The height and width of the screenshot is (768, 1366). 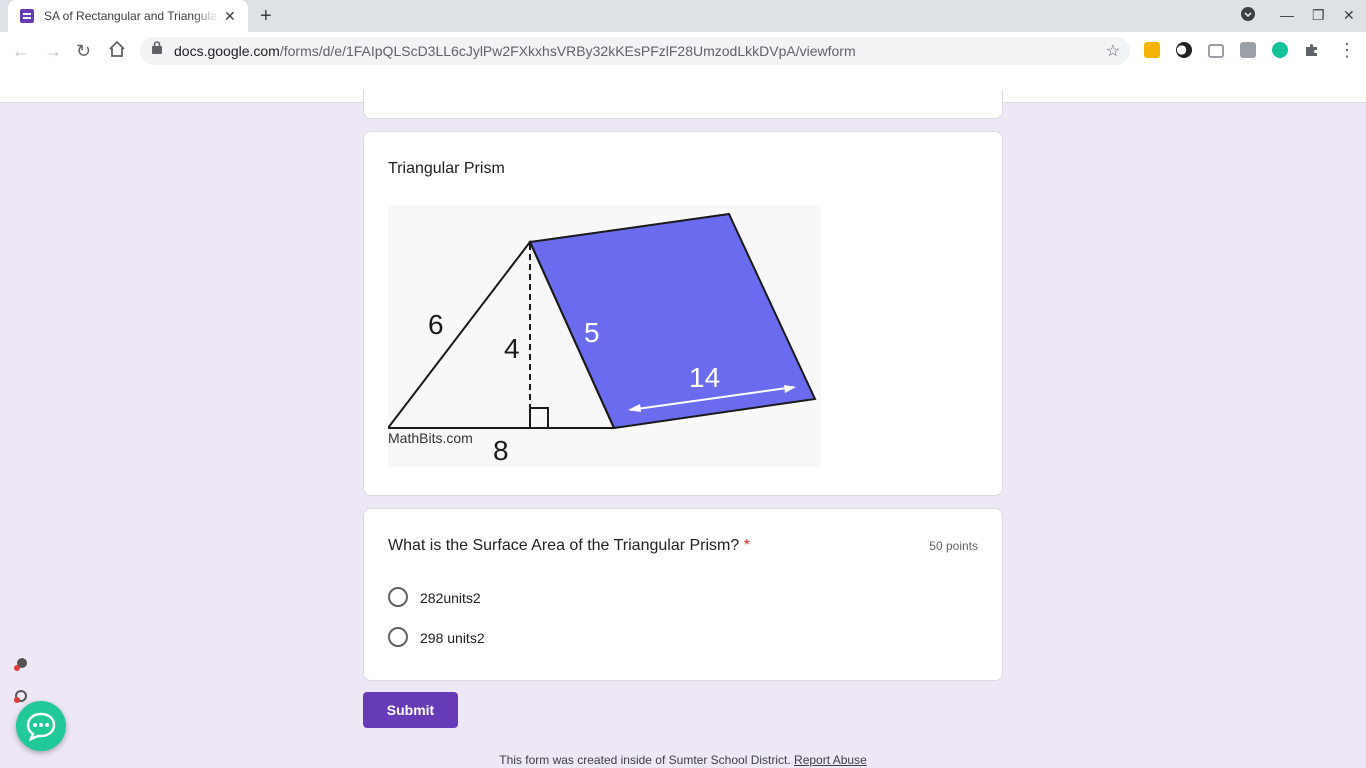 I want to click on screenshot-icon, so click(x=1216, y=51).